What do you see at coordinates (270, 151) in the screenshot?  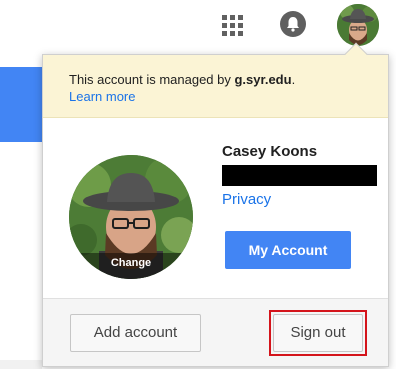 I see `account-name: Casey Koons` at bounding box center [270, 151].